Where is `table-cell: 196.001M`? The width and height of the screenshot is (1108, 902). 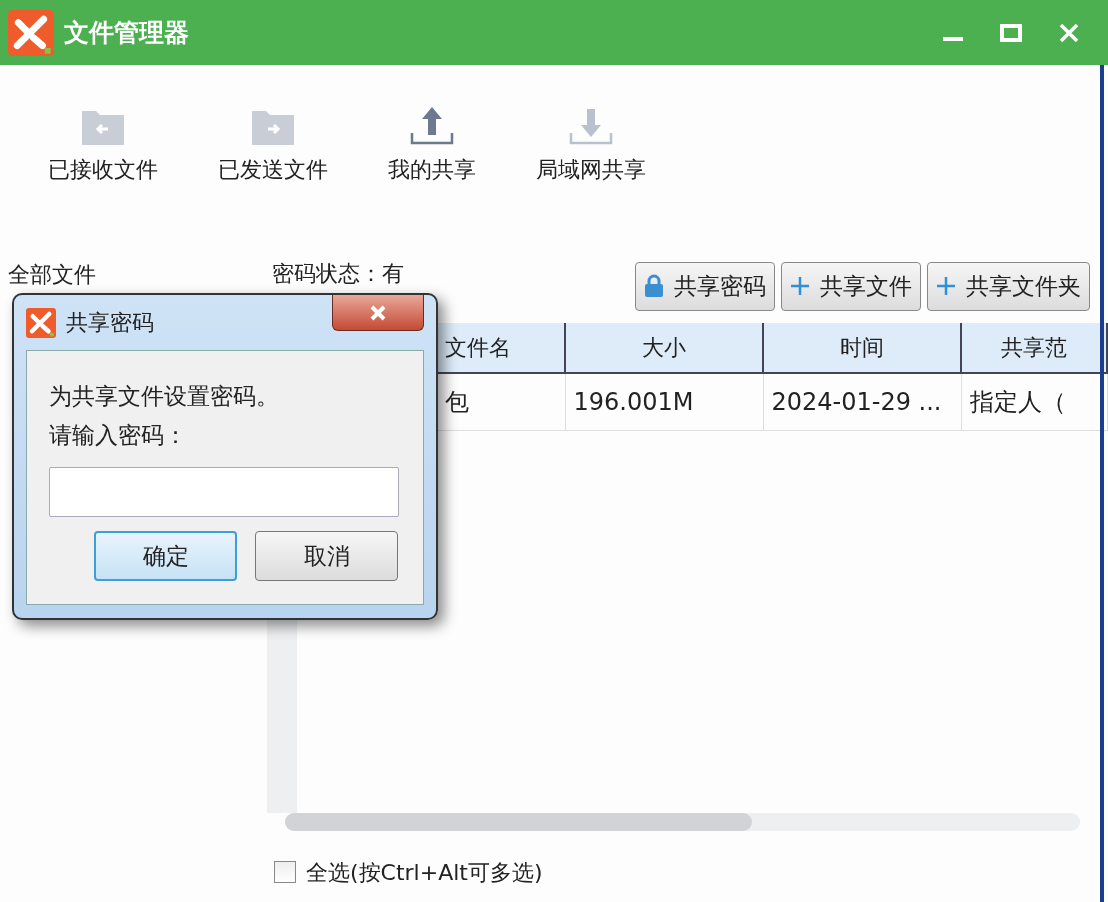
table-cell: 196.001M is located at coordinates (664, 401).